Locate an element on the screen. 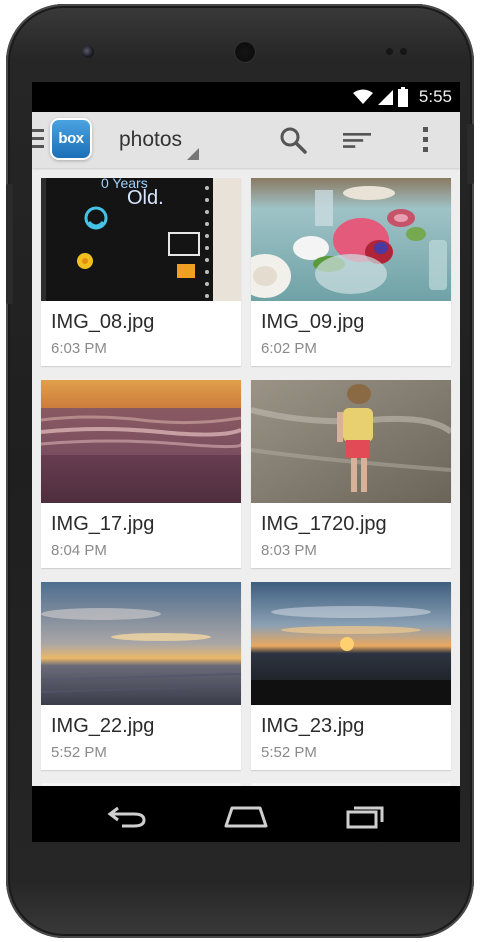 The image size is (480, 942). file-name: IMG_08.jpg is located at coordinates (103, 322).